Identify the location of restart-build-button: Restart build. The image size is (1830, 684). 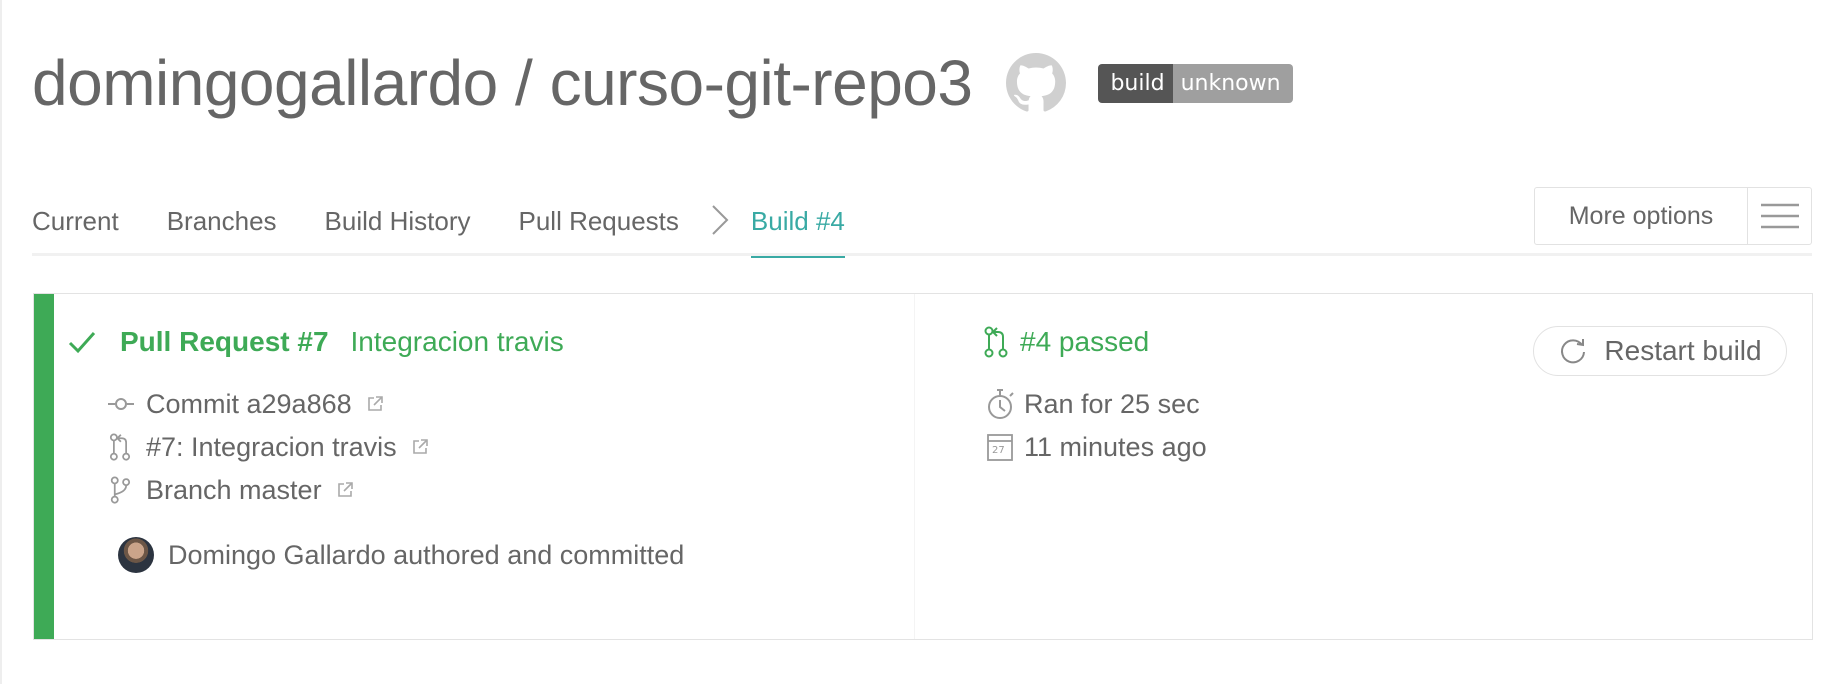
(1660, 351).